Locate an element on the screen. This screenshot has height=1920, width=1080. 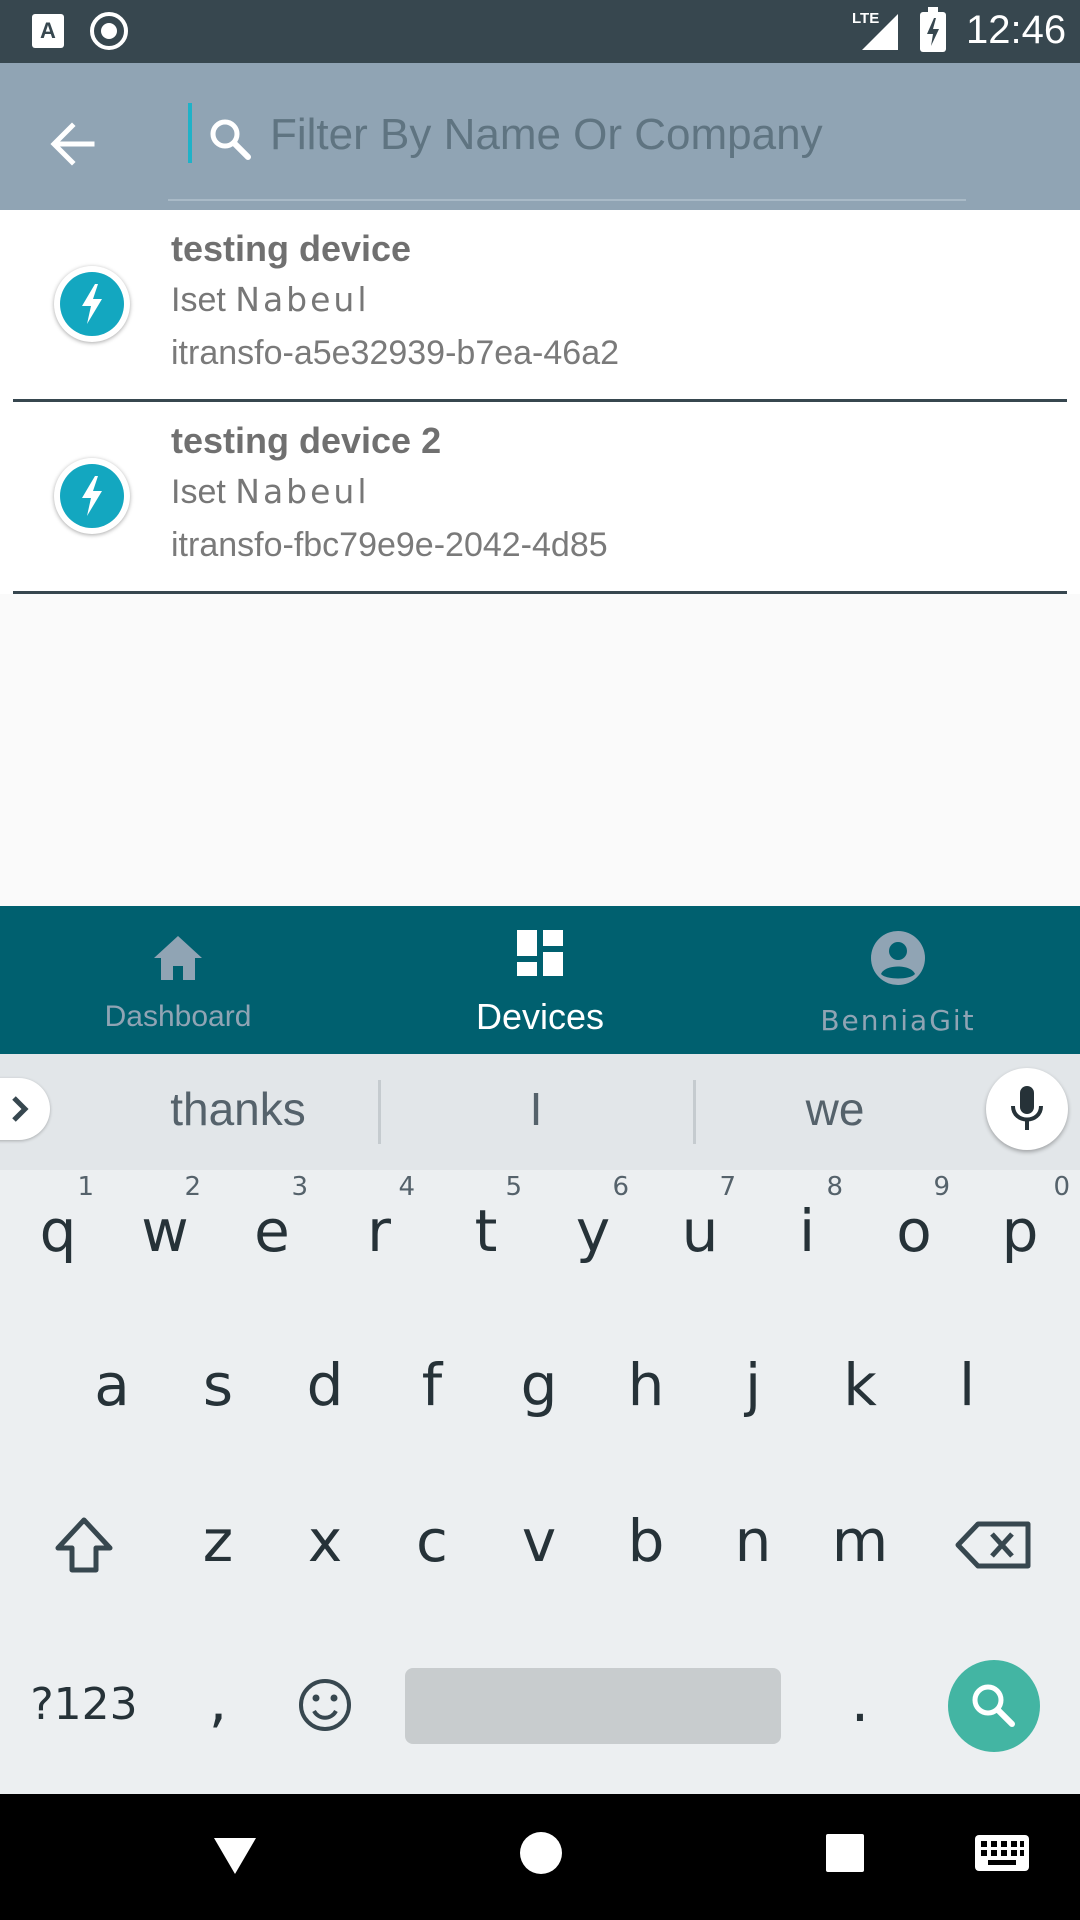
key-k: k is located at coordinates (860, 1385).